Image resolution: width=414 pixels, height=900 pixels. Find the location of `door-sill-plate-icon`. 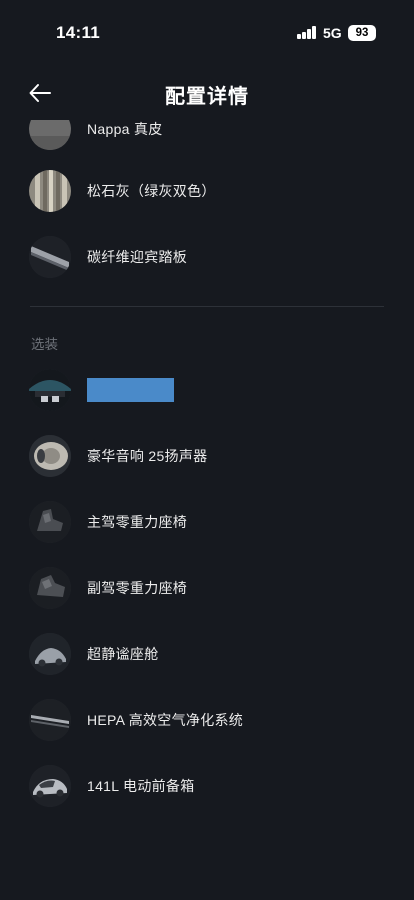

door-sill-plate-icon is located at coordinates (50, 257).